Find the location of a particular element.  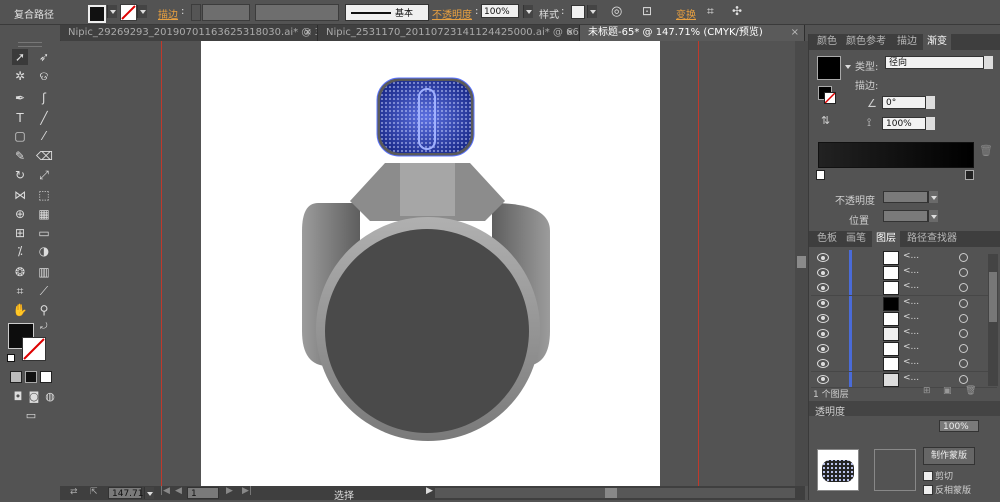

transform-link: 变换 is located at coordinates (686, 13).